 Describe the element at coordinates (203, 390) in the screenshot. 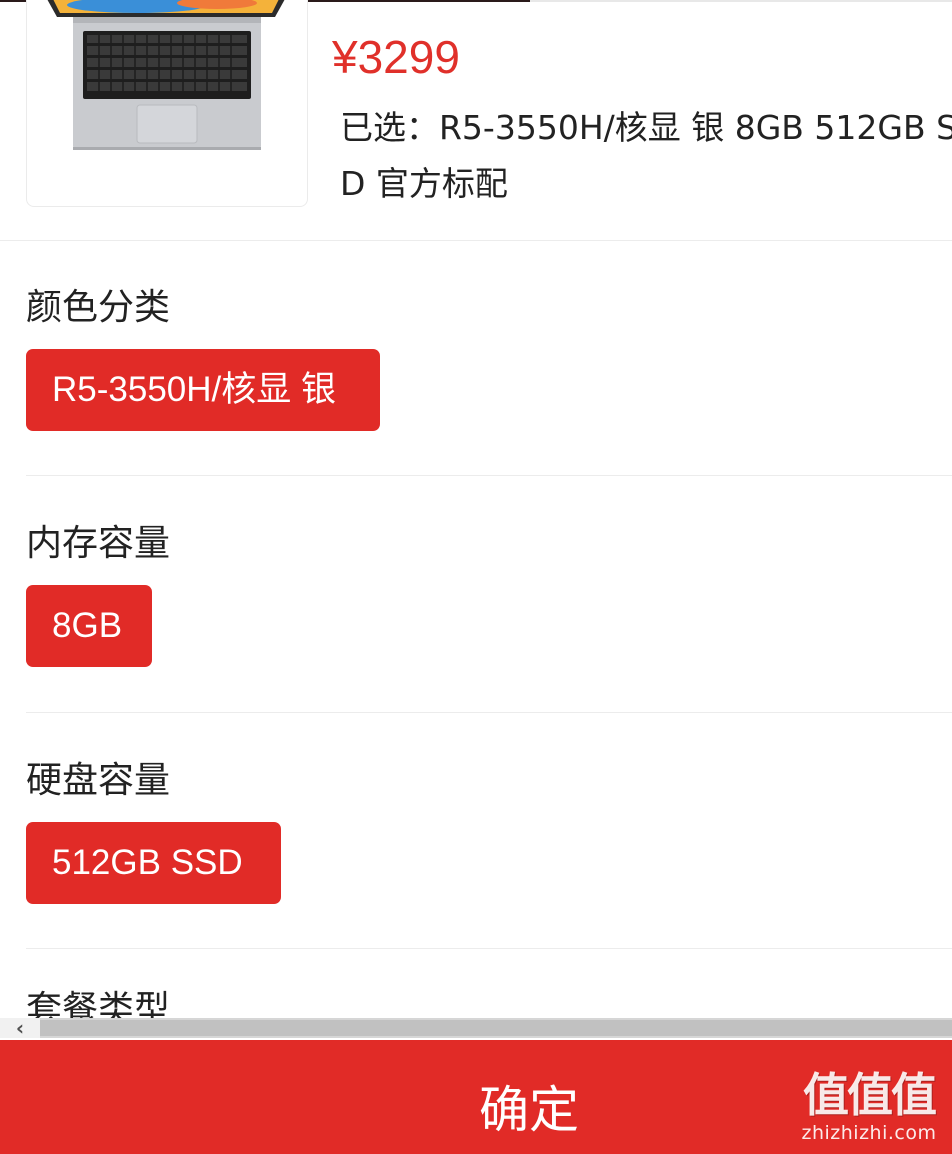

I see `option-chip-color-selected: R5-3550H/核显 银` at that location.